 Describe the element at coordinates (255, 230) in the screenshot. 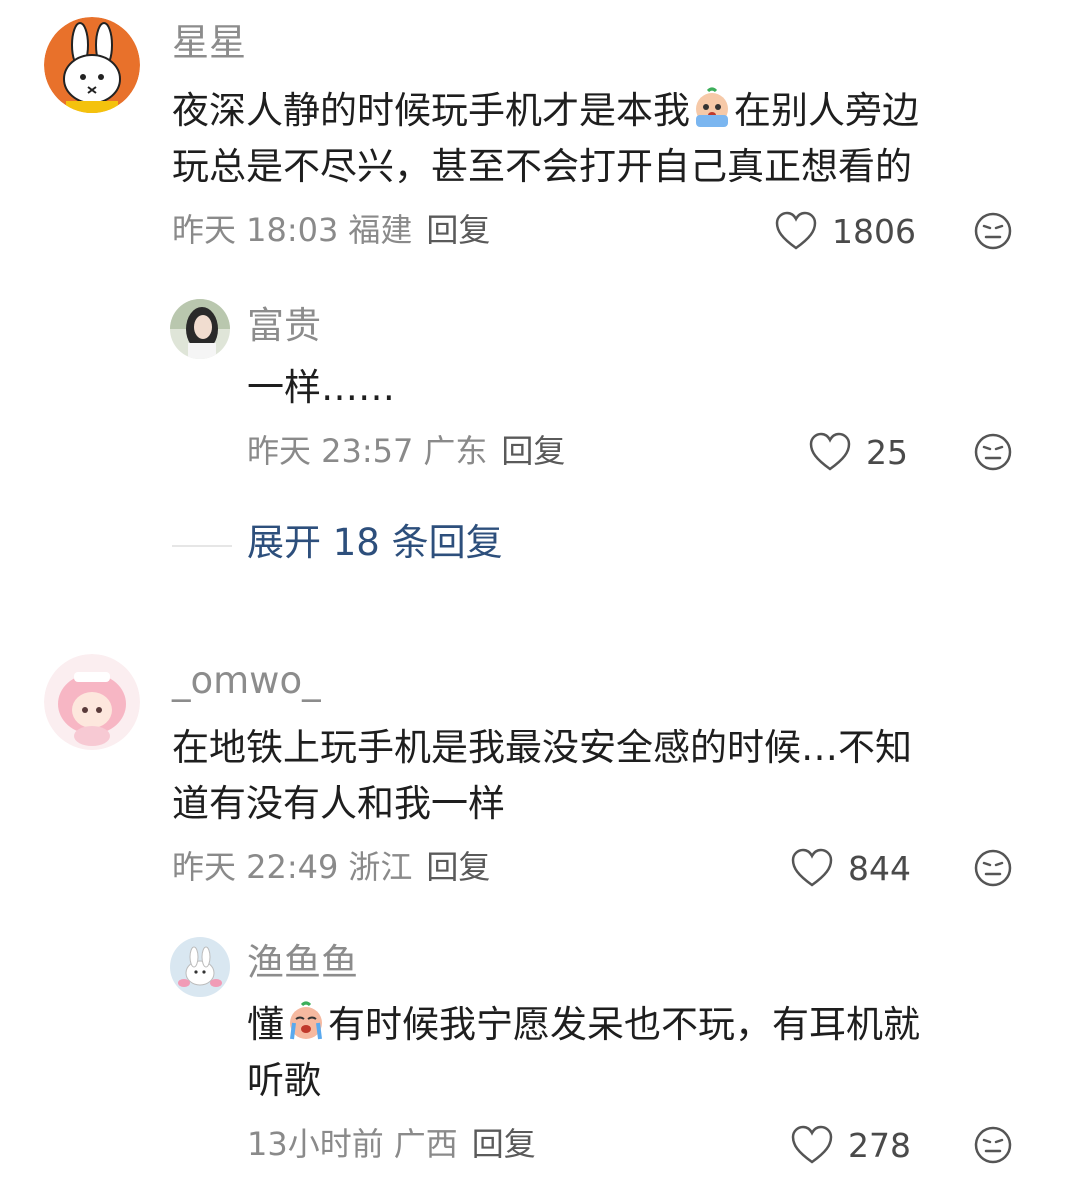

I see `timestamp: 昨天 18:03` at that location.